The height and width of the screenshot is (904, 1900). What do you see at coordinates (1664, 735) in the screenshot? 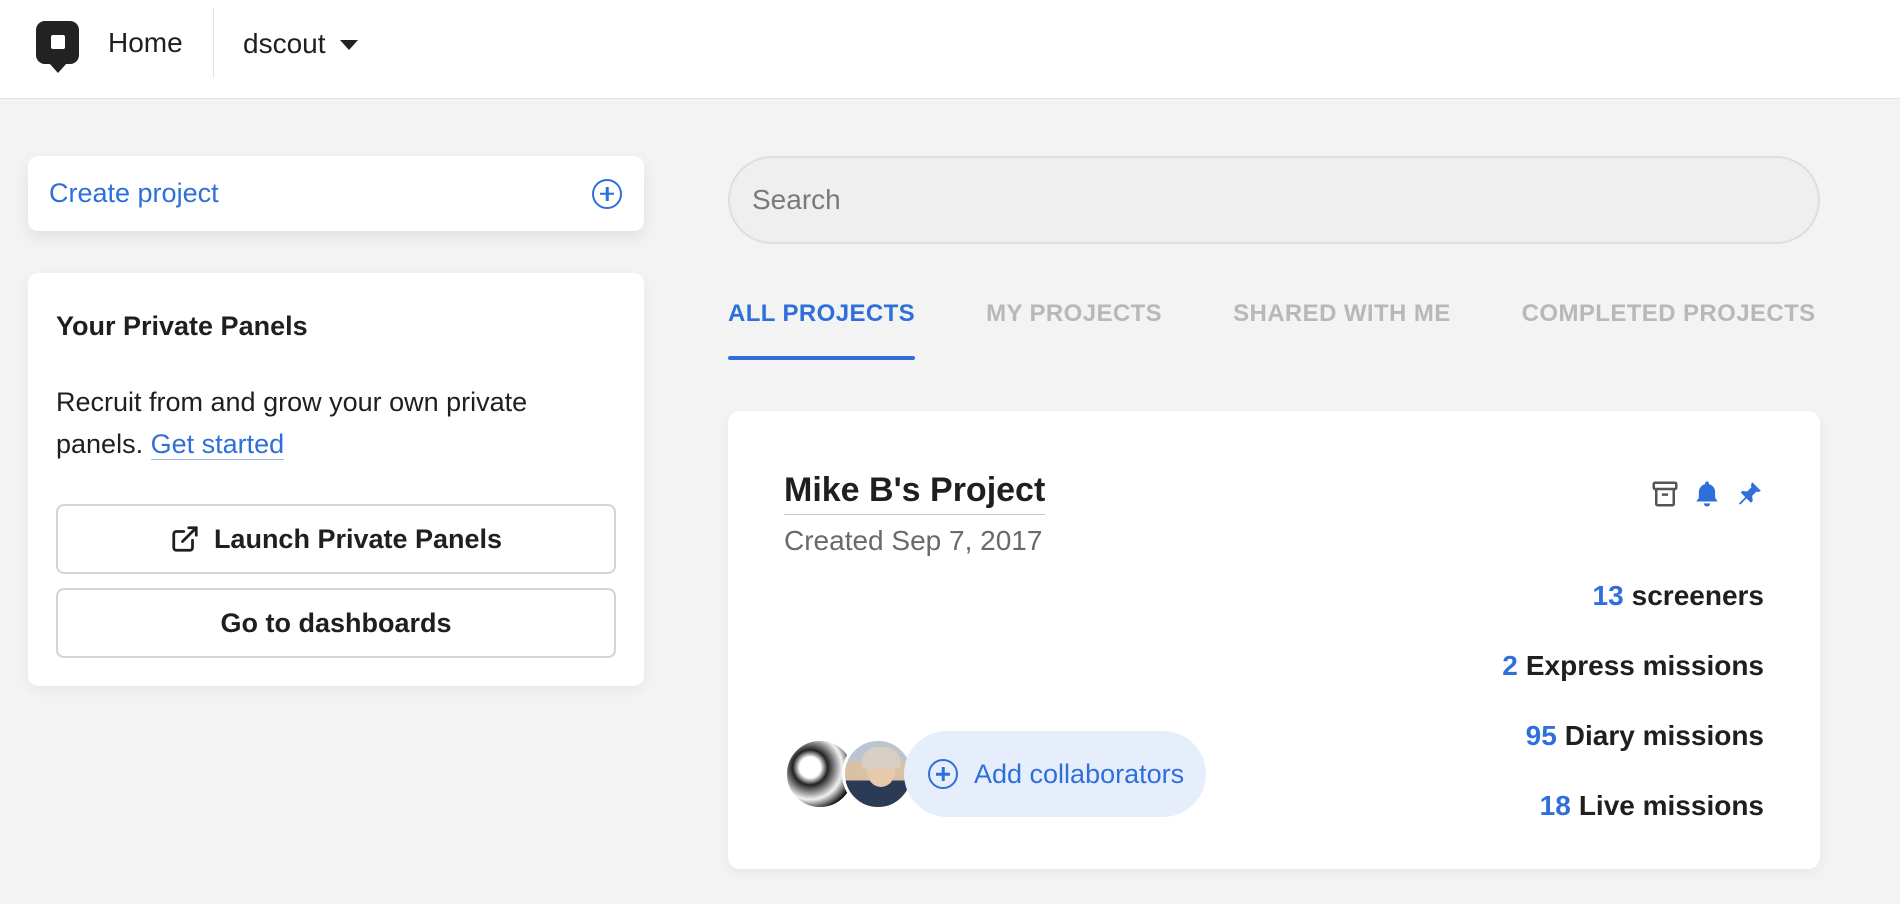
I see `stat-label: Diary missions` at bounding box center [1664, 735].